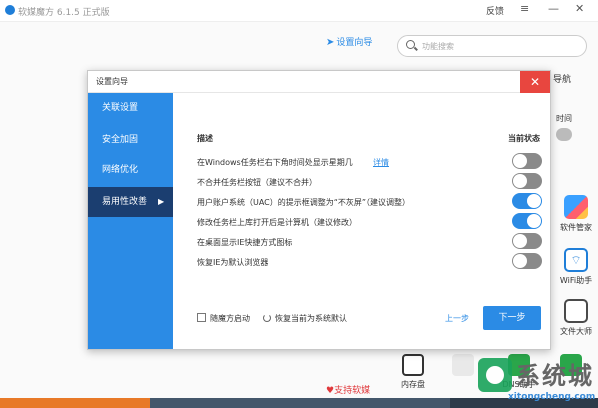  Describe the element at coordinates (576, 311) in the screenshot. I see `file-master-icon` at that location.